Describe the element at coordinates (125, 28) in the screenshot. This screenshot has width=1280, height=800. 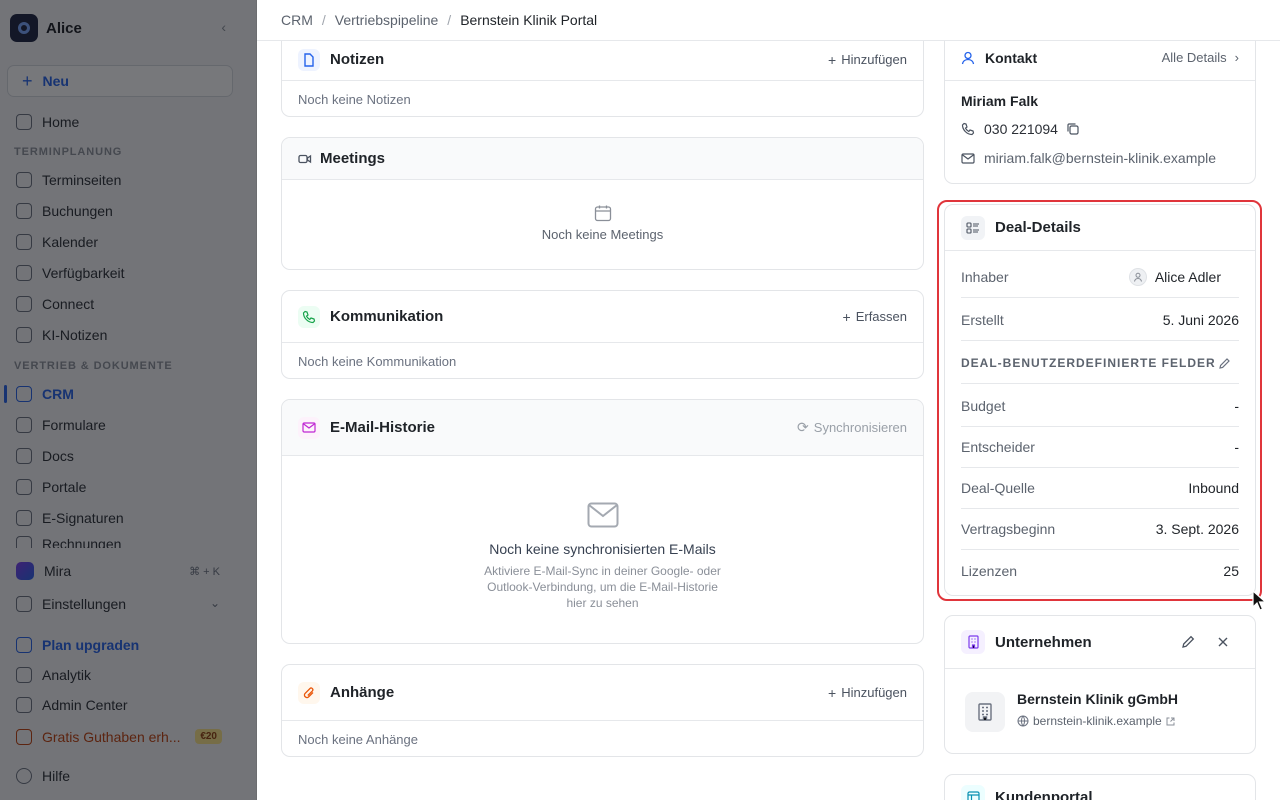
I see `workspace-switcher: Alice ‹` at that location.